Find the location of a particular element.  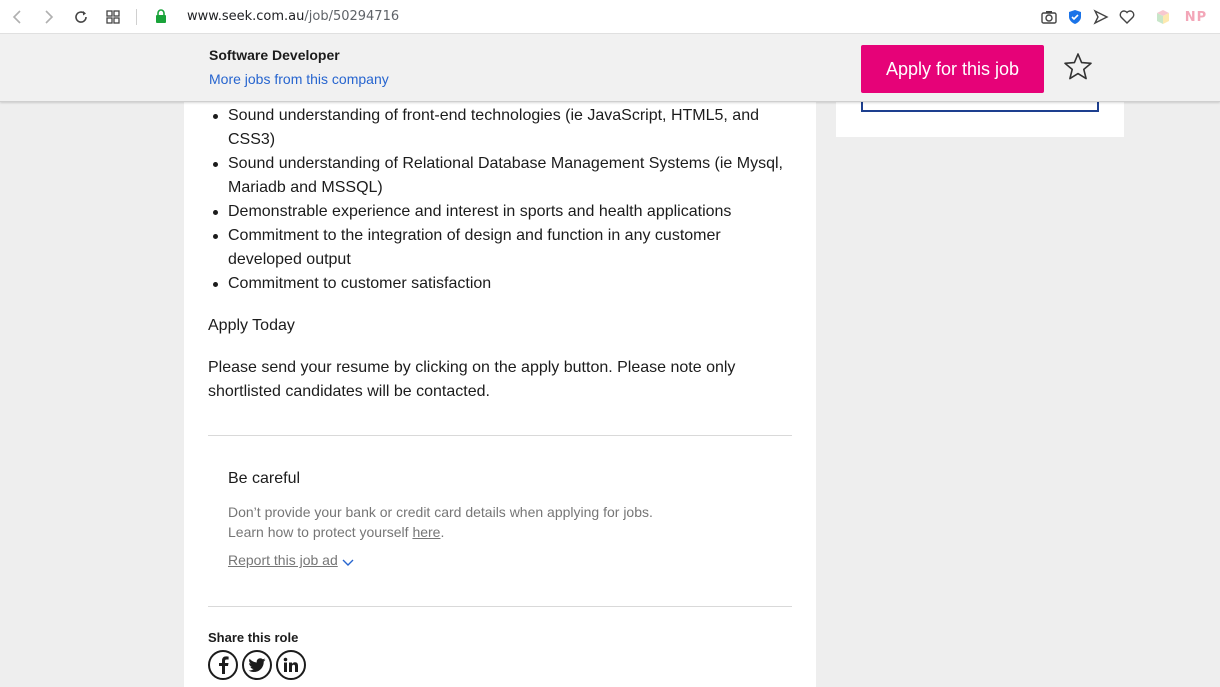

browser-toolbar: www.seek.com.au/job/50294716 NP is located at coordinates (610, 17).